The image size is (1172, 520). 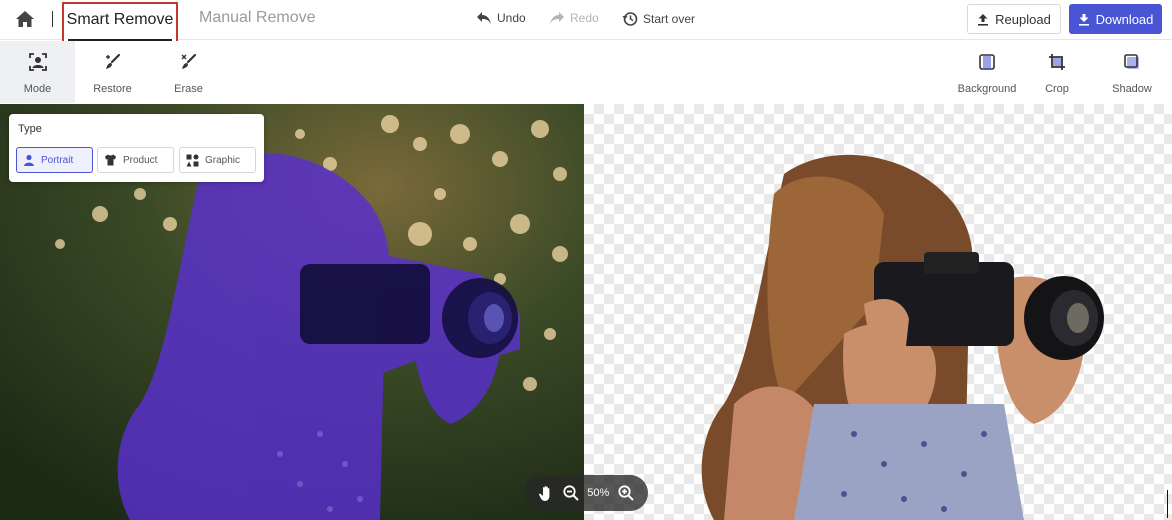 What do you see at coordinates (630, 19) in the screenshot?
I see `history-icon` at bounding box center [630, 19].